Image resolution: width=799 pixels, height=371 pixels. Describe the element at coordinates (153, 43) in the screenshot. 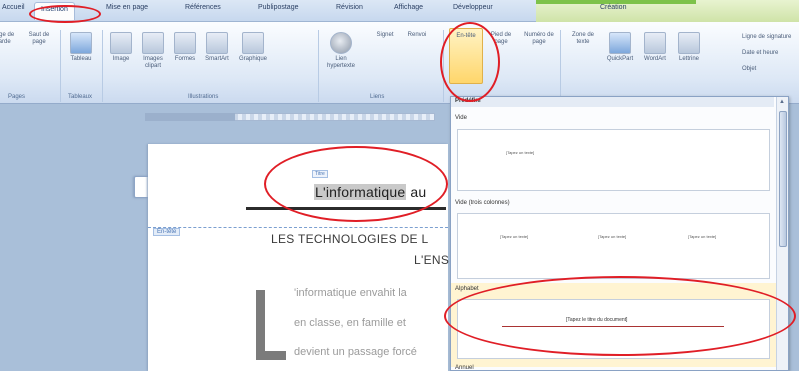

I see `clipart-icon` at that location.